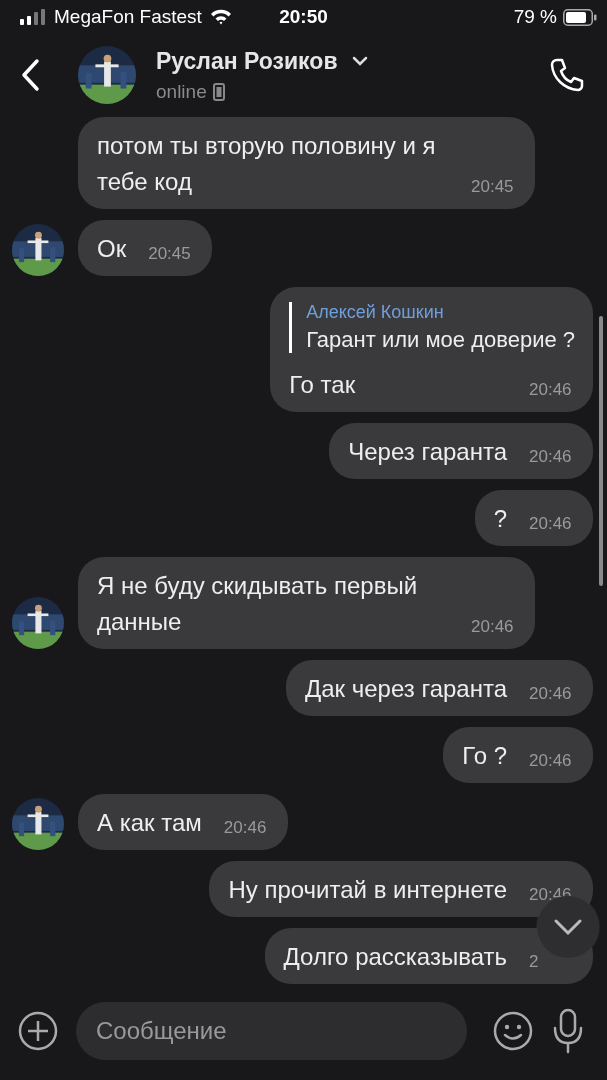  What do you see at coordinates (534, 962) in the screenshot?
I see `message-time: 2` at bounding box center [534, 962].